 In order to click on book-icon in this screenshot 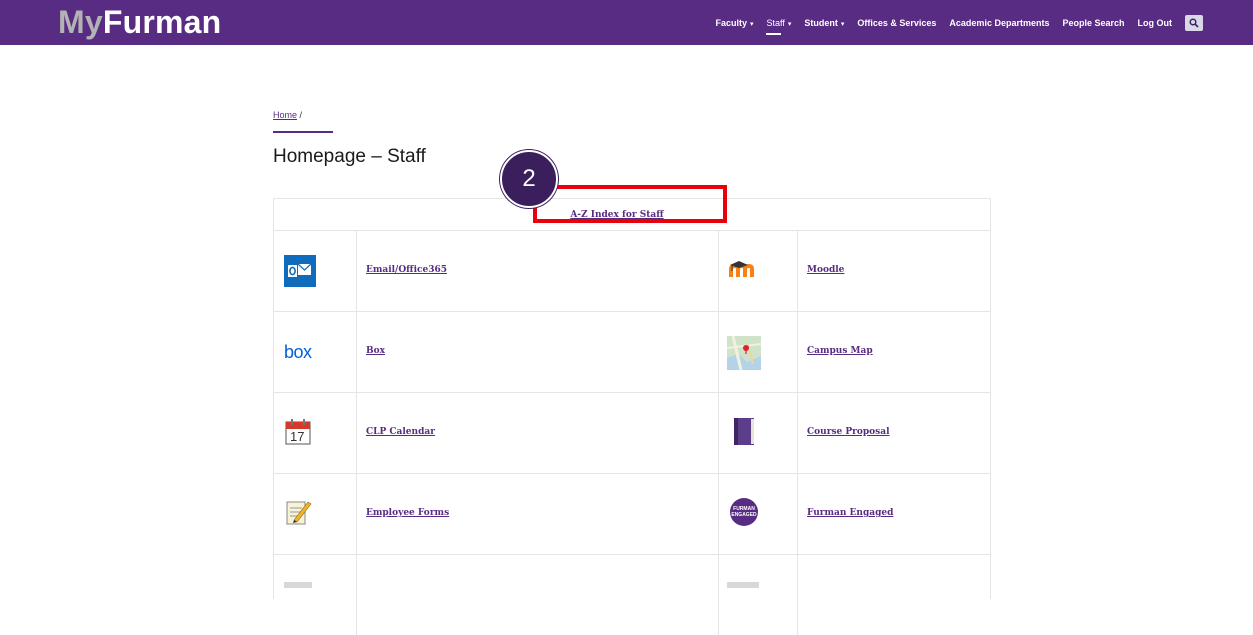, I will do `click(744, 434)`.